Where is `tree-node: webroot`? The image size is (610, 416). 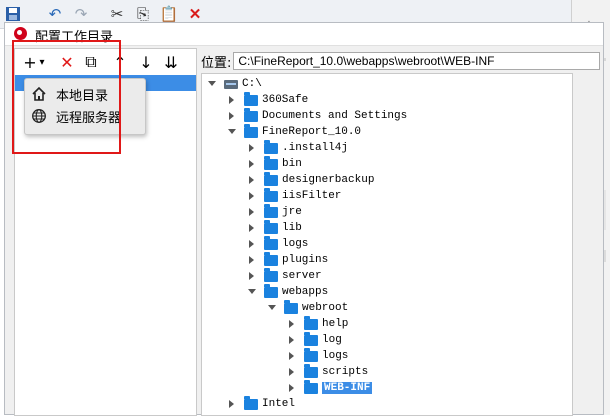
tree-node: webroot is located at coordinates (307, 307).